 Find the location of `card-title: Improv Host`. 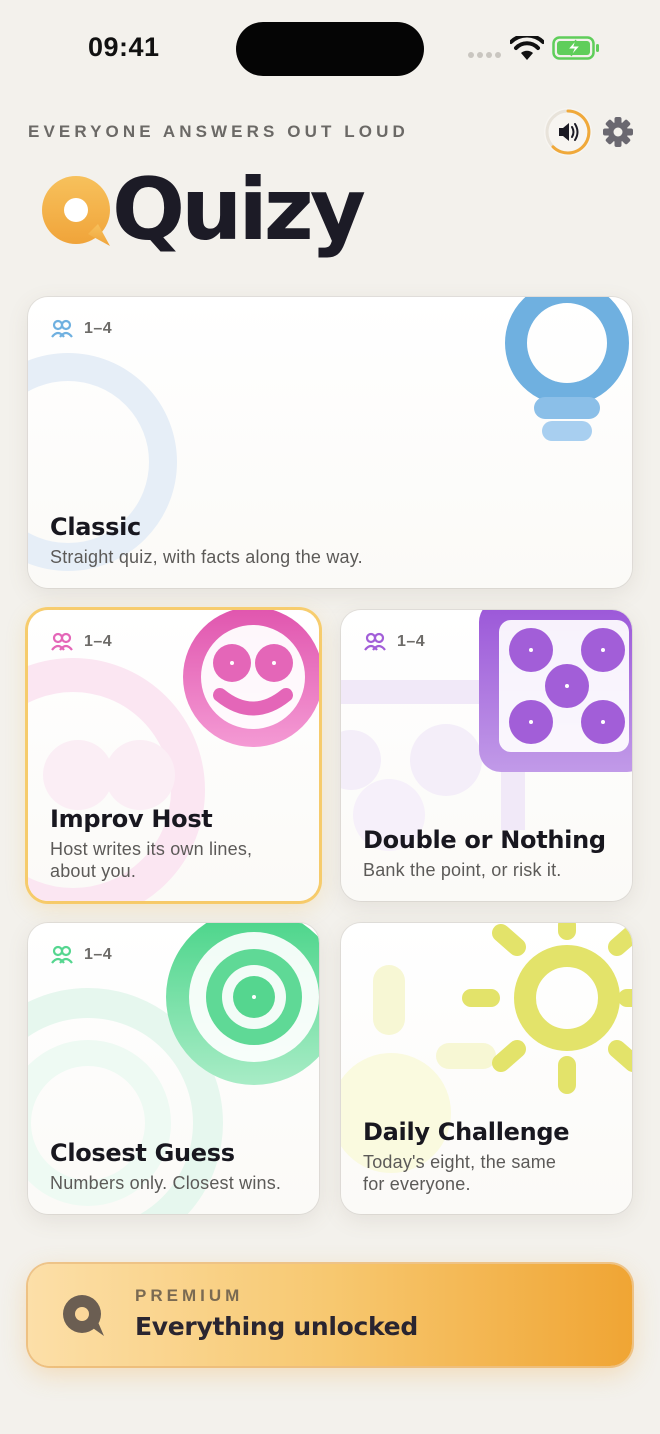

card-title: Improv Host is located at coordinates (131, 819).